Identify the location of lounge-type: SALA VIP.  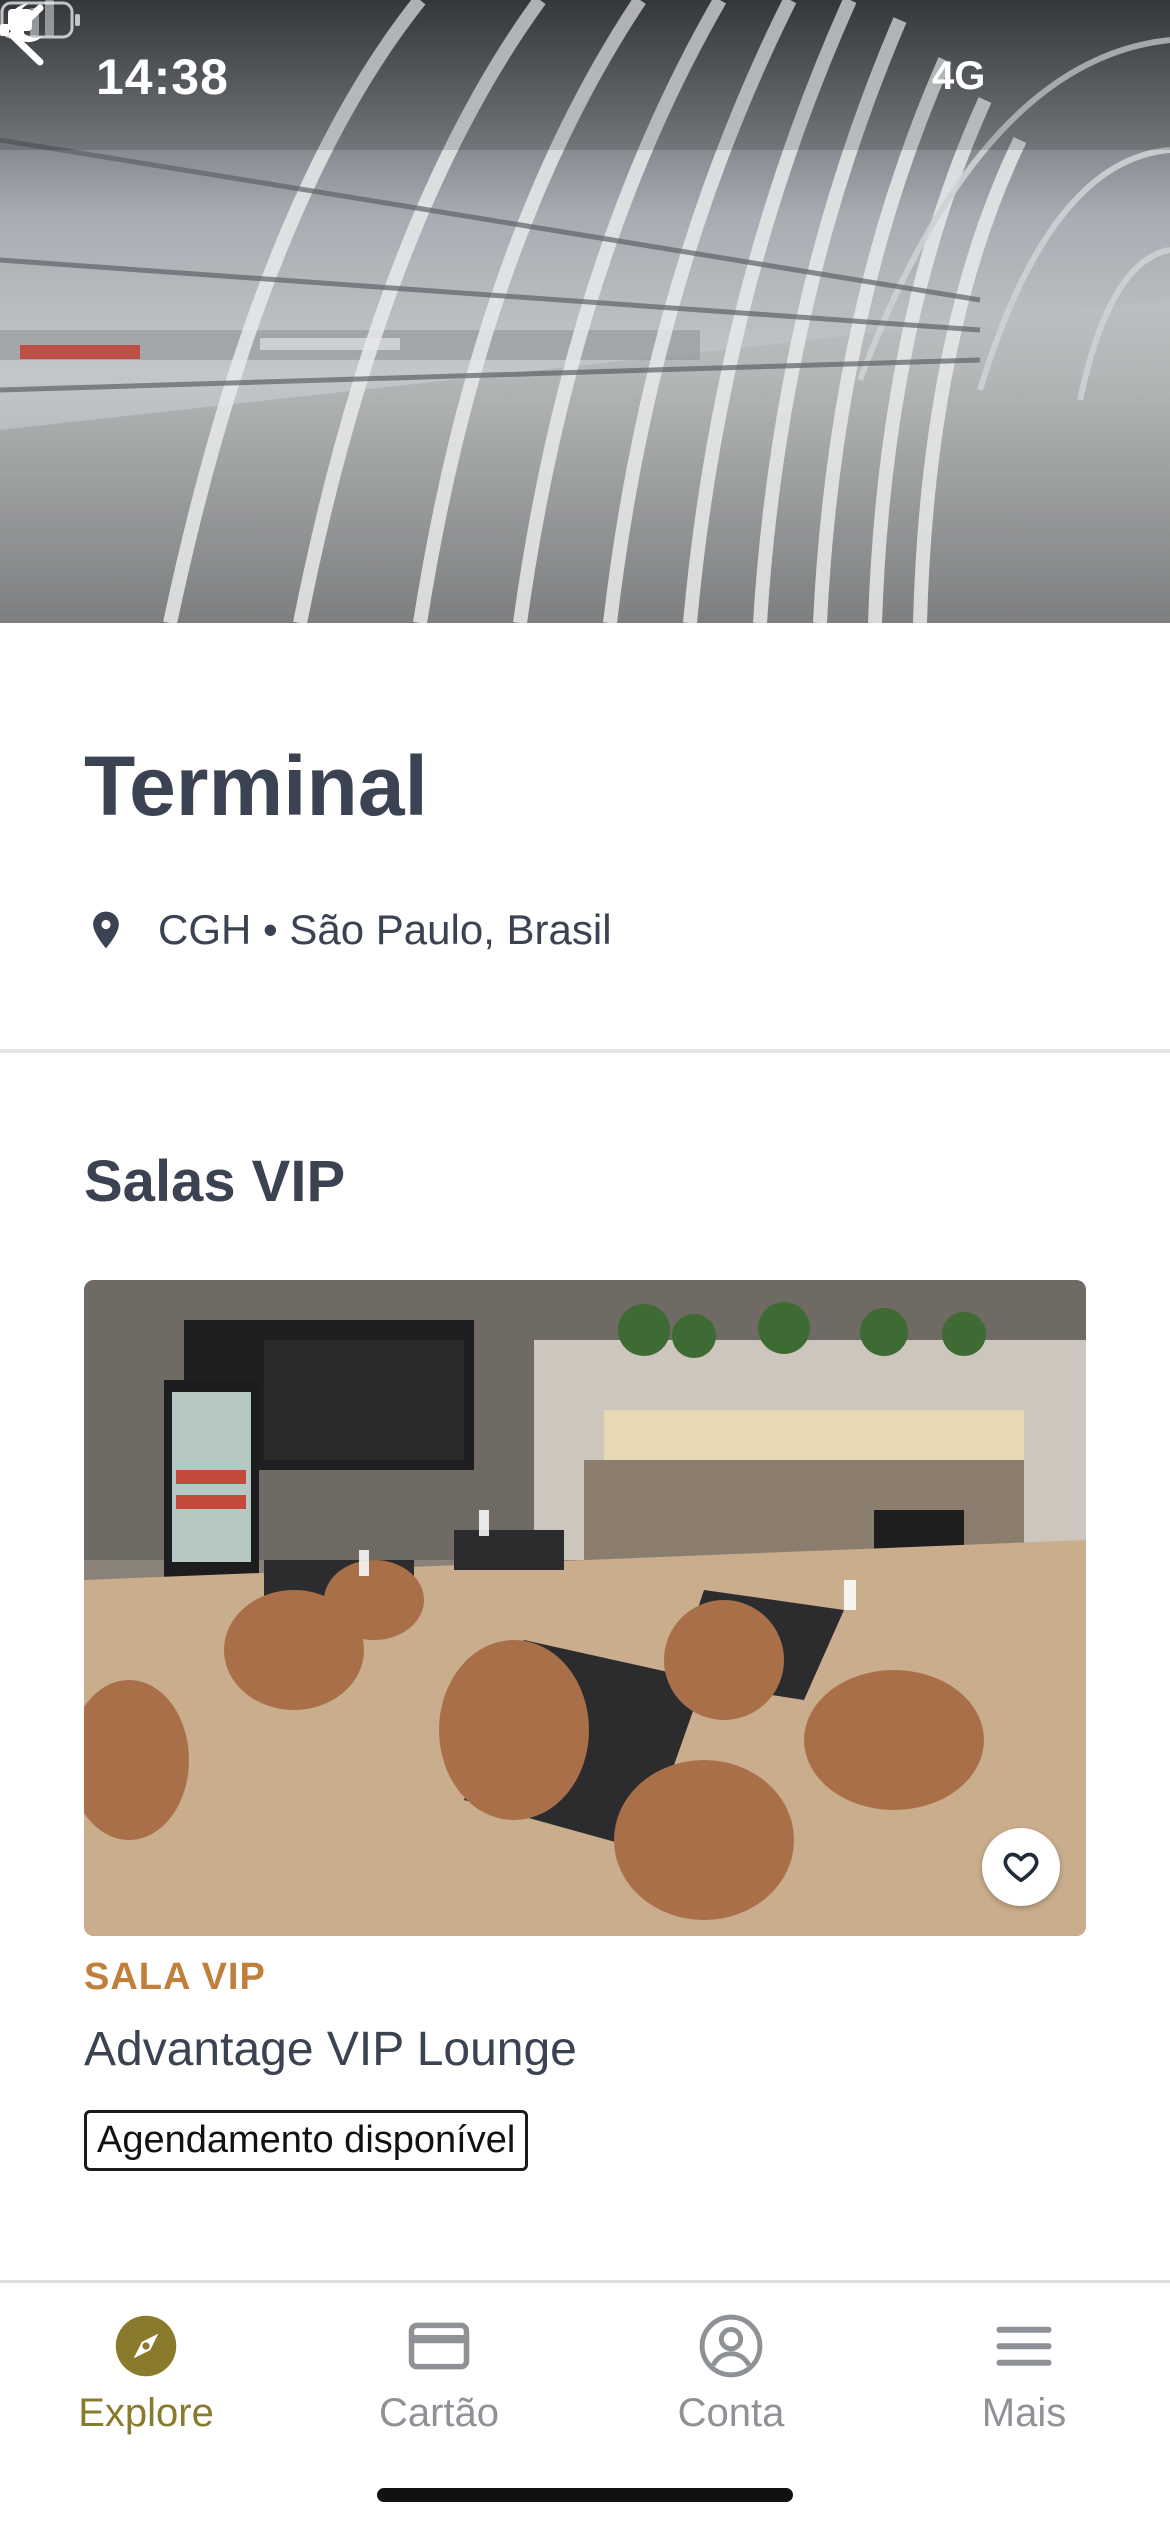
(175, 1977).